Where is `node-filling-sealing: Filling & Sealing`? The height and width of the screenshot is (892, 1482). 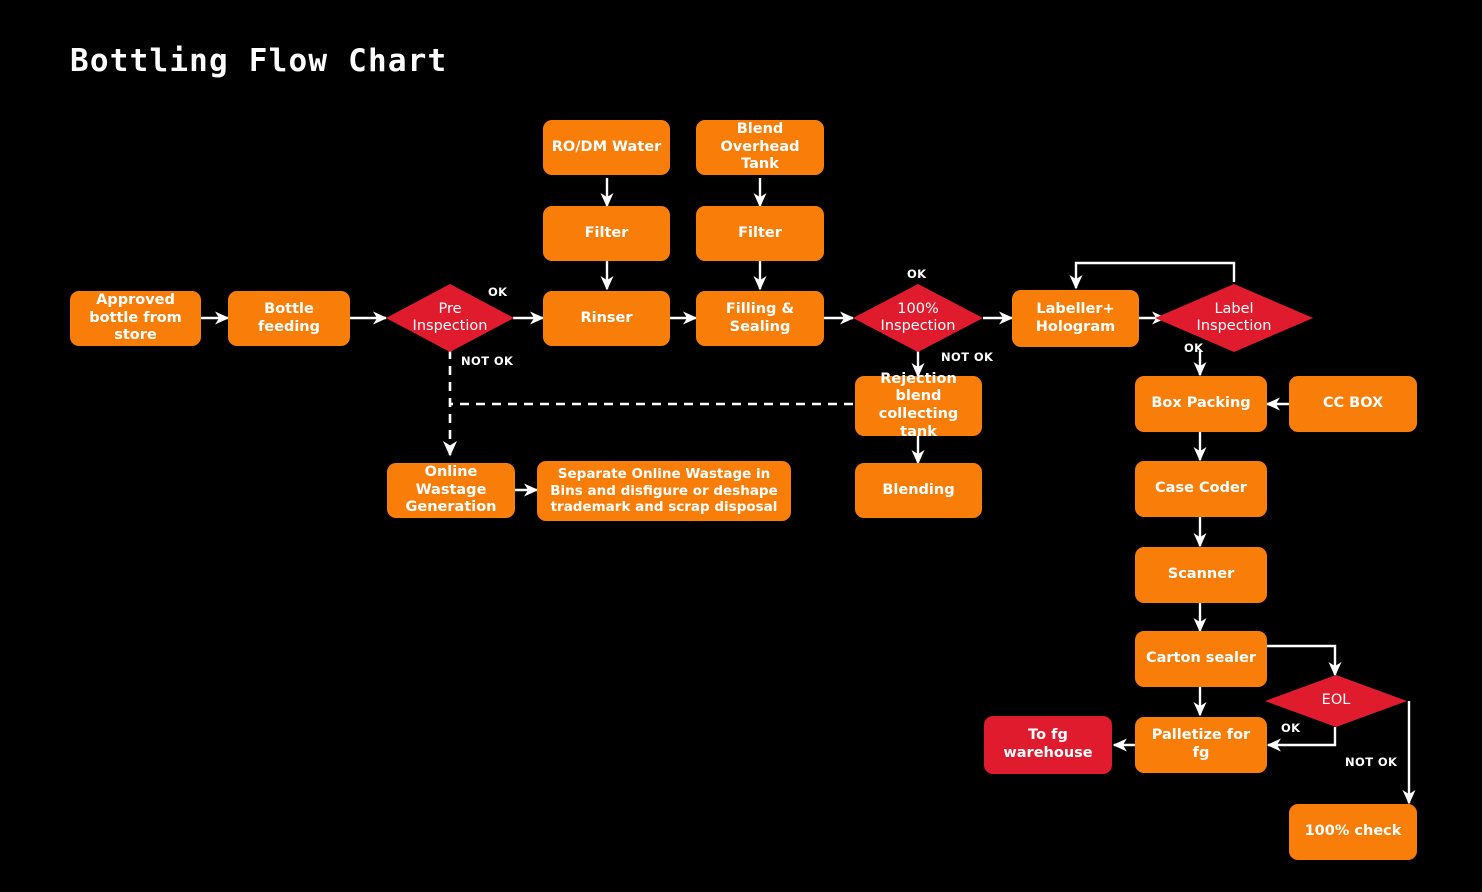 node-filling-sealing: Filling & Sealing is located at coordinates (760, 318).